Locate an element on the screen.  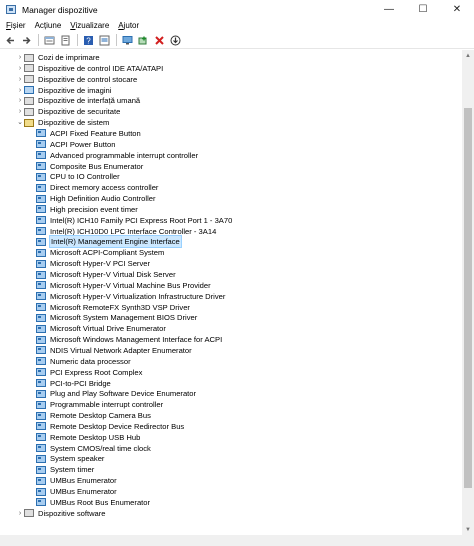
tree-category: › Dispozitive de interfață umană is located at coordinates (78, 100).